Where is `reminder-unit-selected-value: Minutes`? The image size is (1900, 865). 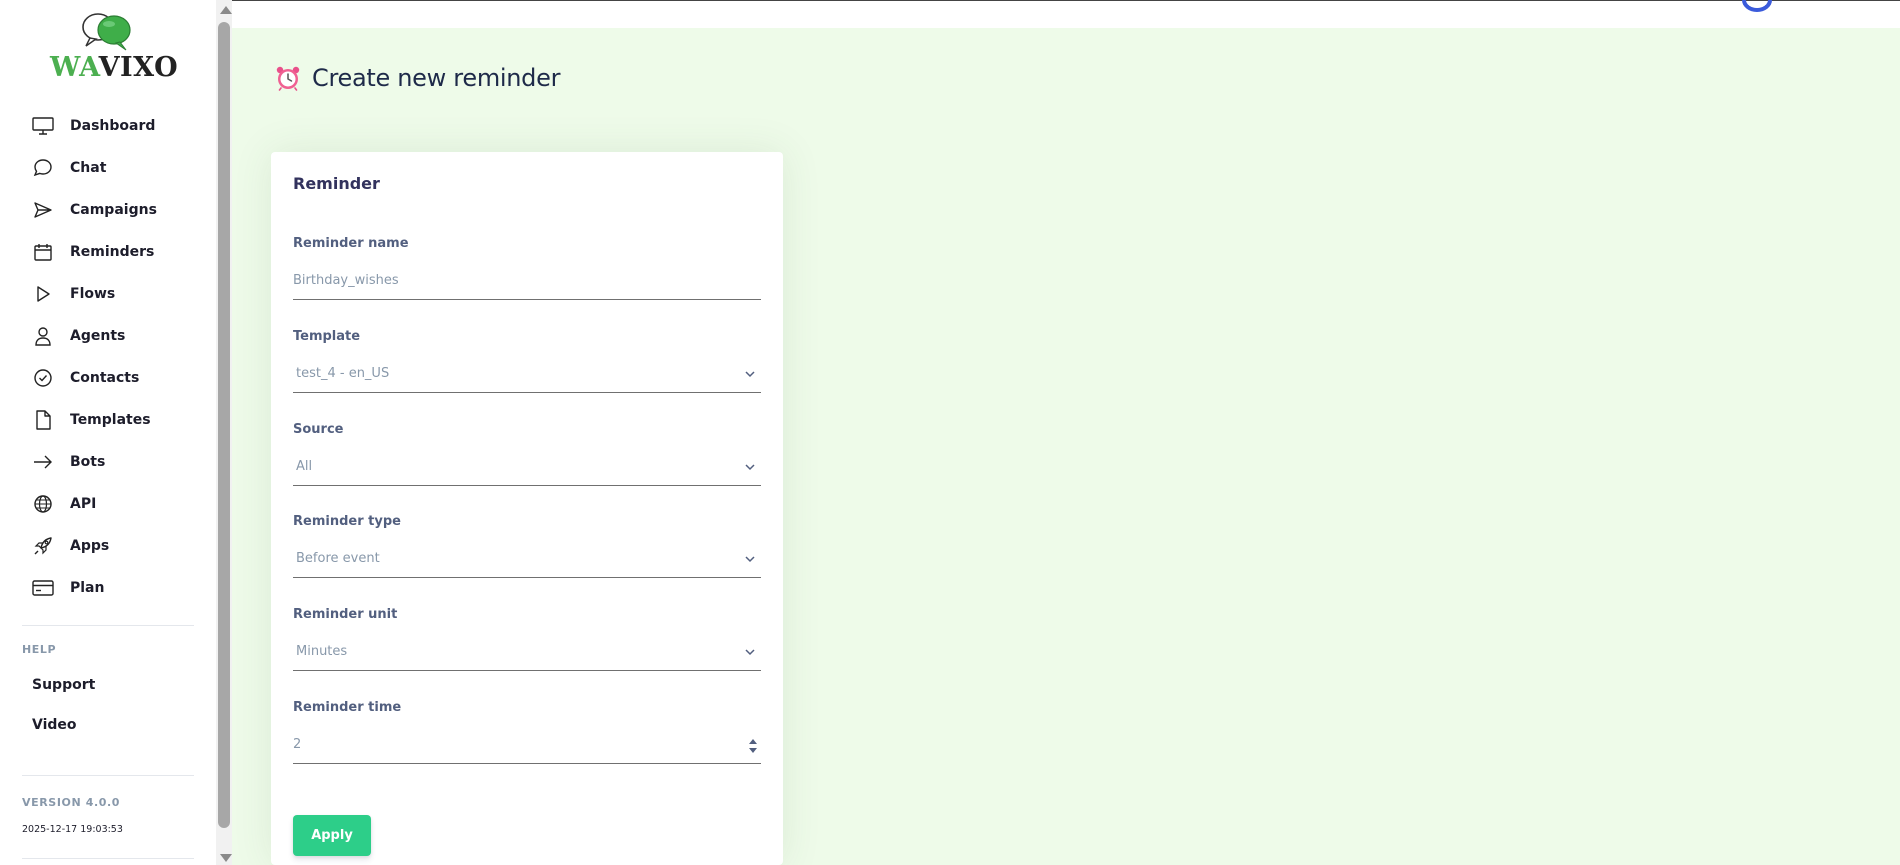
reminder-unit-selected-value: Minutes is located at coordinates (322, 651).